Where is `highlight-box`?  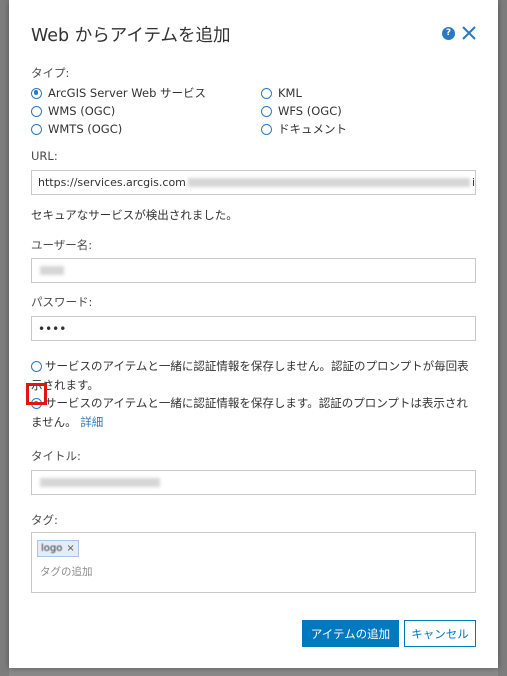
highlight-box is located at coordinates (36, 394).